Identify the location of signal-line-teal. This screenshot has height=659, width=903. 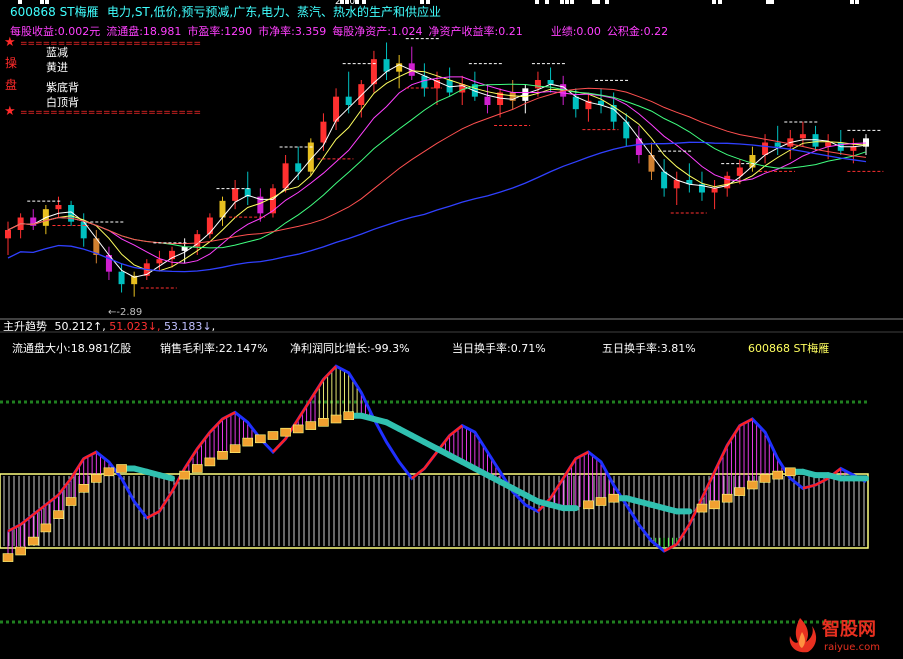
(166, 477).